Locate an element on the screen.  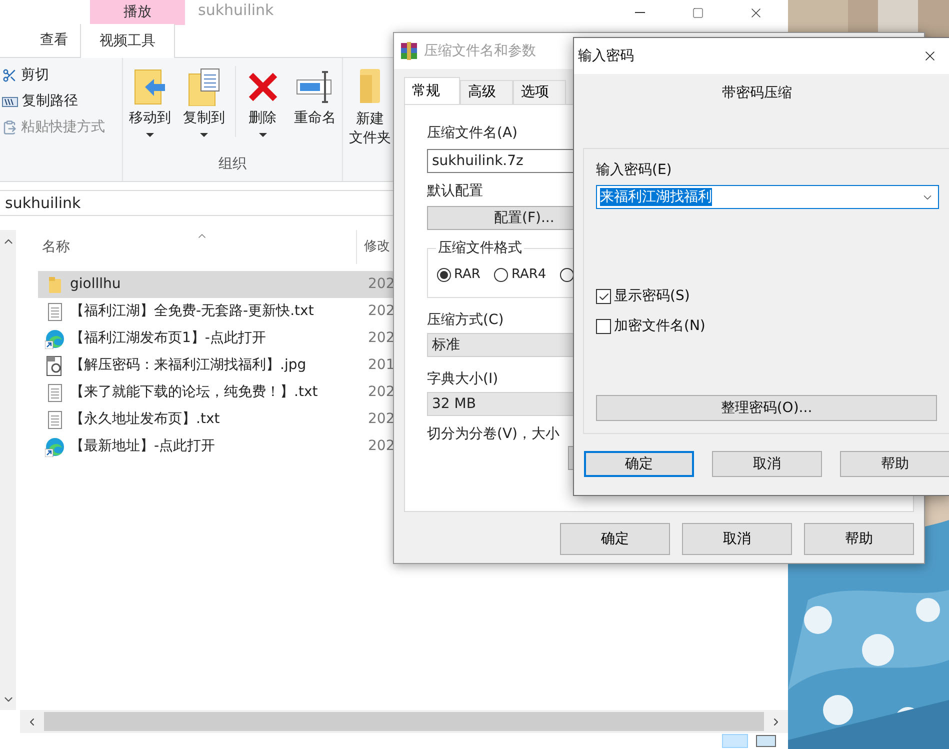
field-label: 压缩方式(C) is located at coordinates (465, 320).